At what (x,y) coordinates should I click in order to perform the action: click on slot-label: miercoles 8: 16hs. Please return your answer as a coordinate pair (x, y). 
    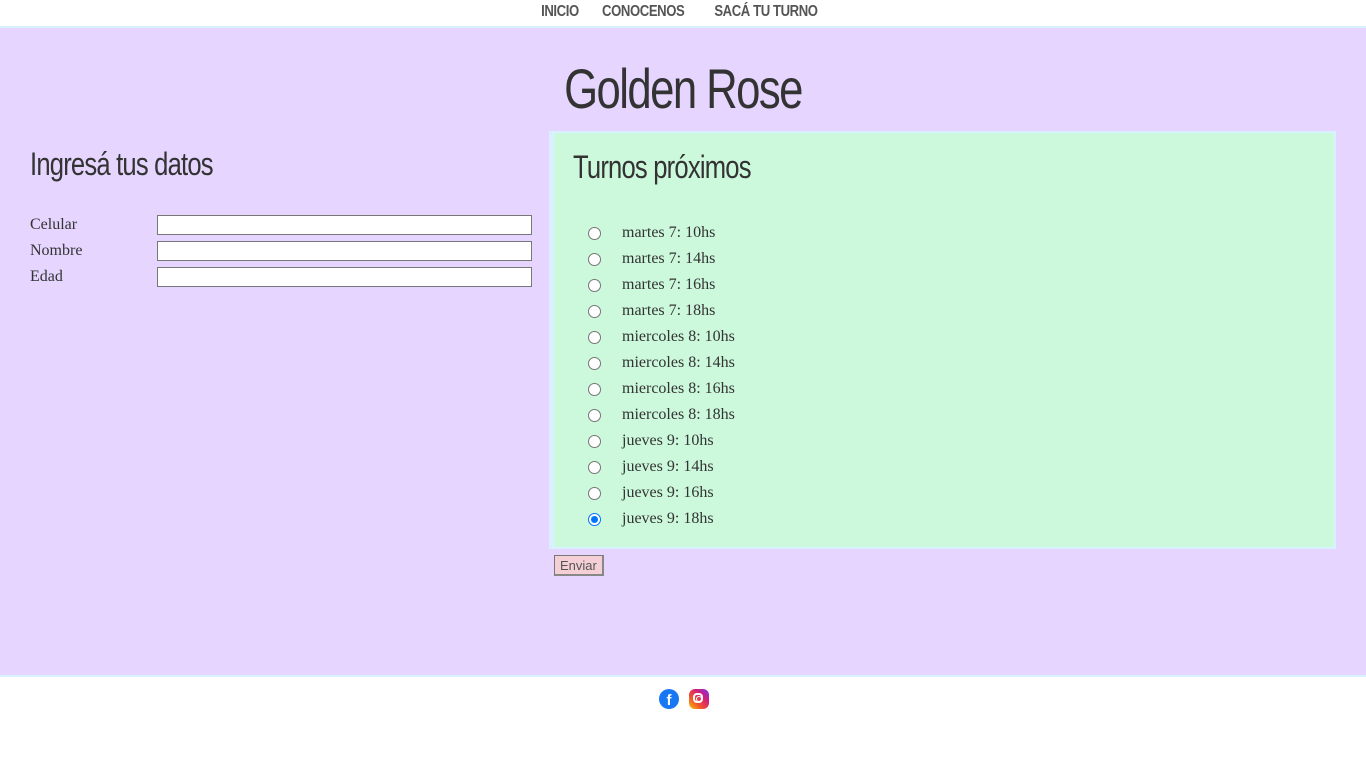
    Looking at the image, I should click on (678, 388).